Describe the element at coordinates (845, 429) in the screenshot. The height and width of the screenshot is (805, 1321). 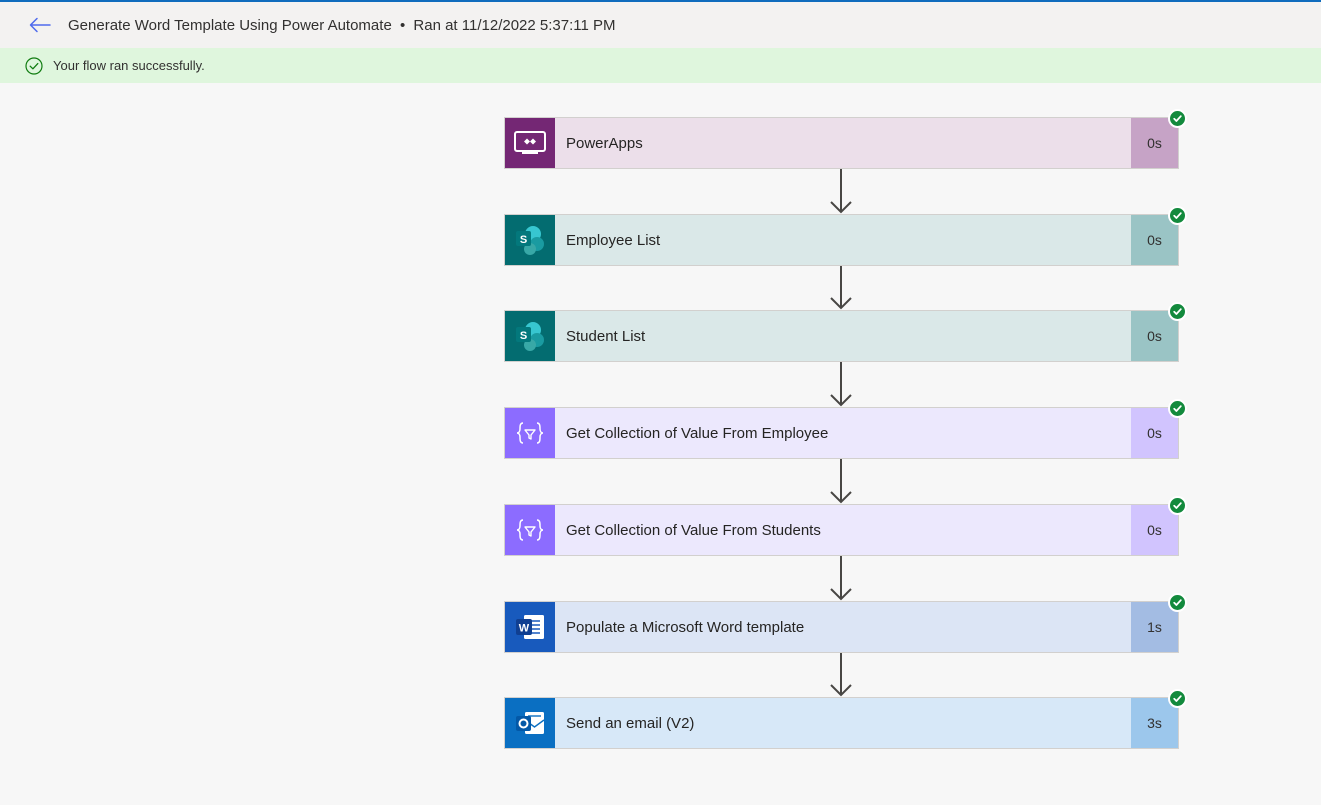
I see `flow-step-get-collection-of-value-from-employee: Get Collection of Value From Employee 0s` at that location.